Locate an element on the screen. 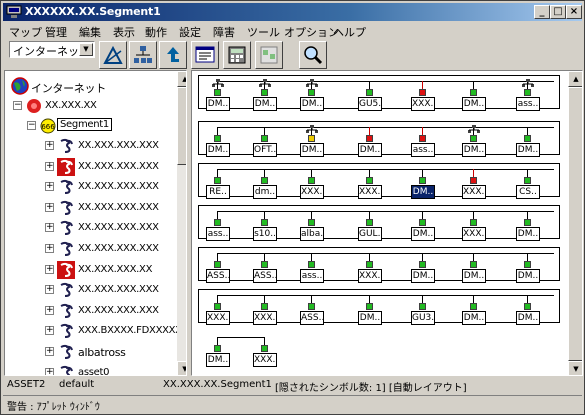  map-node: GU5.. is located at coordinates (371, 96).